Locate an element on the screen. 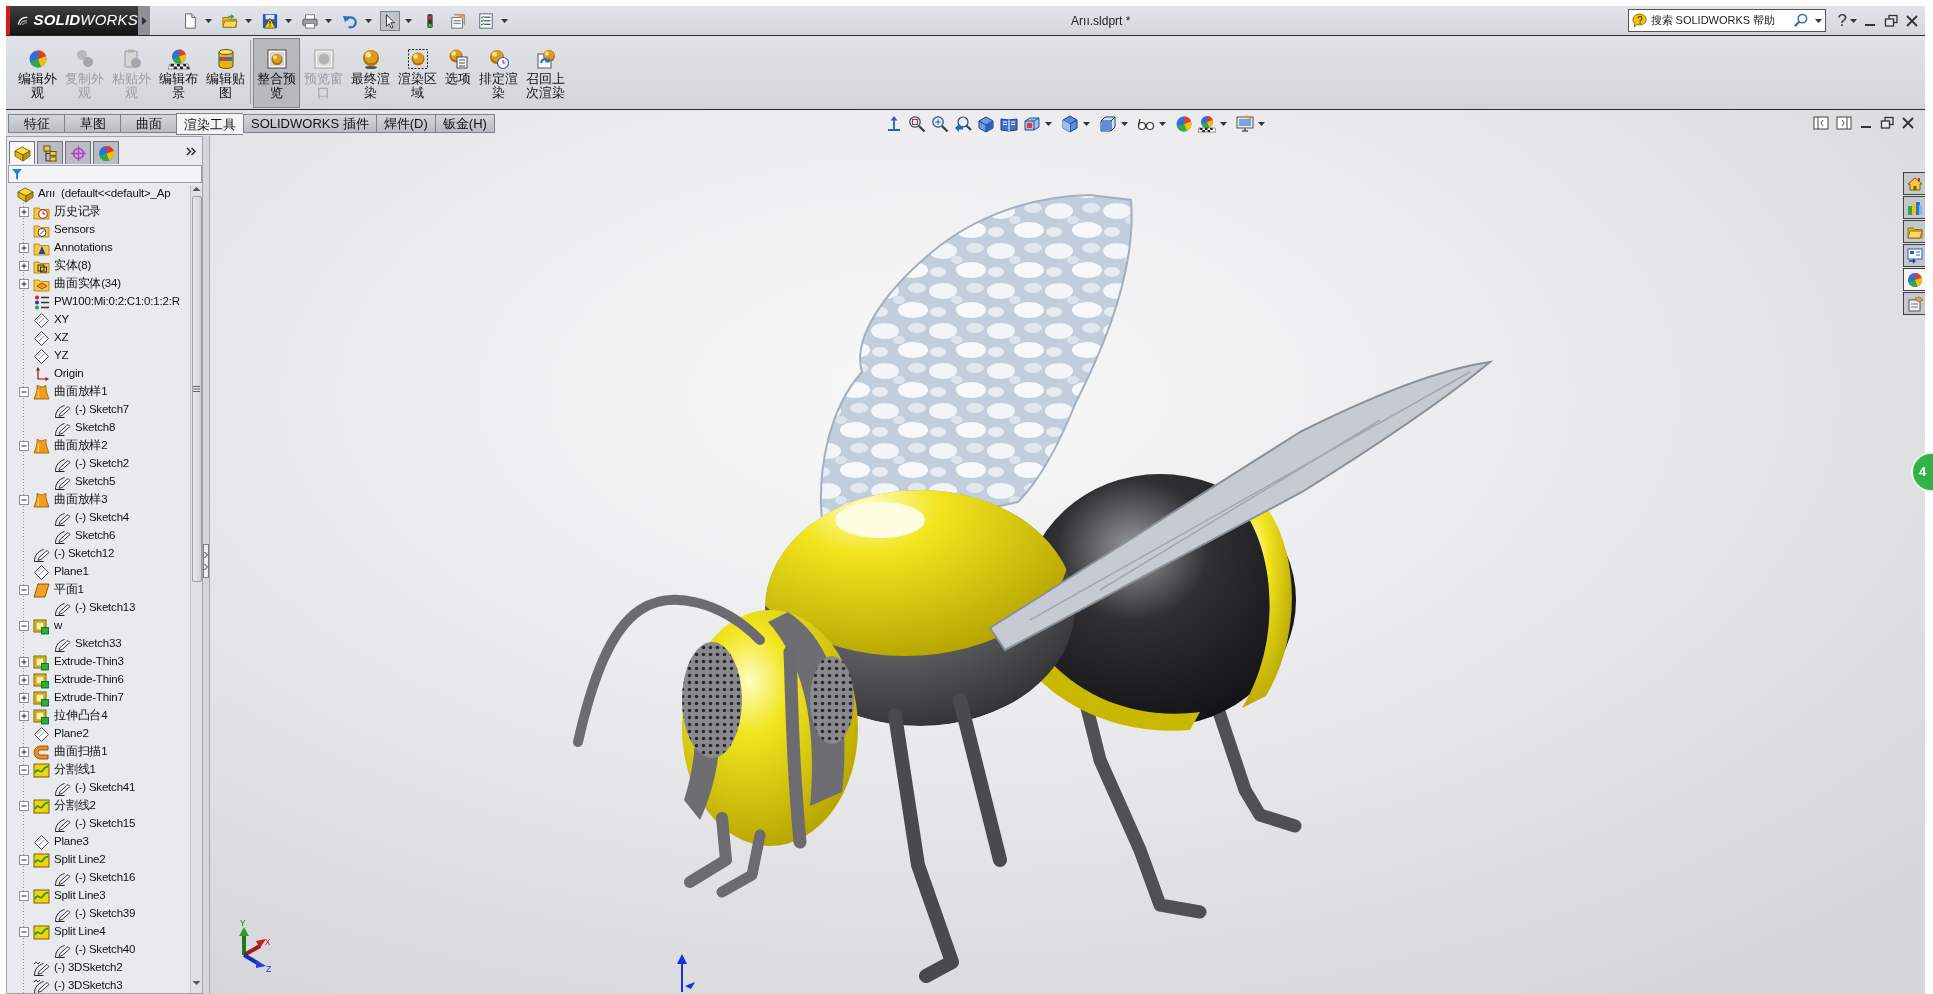  tree-item: Plane3 is located at coordinates (71, 842).